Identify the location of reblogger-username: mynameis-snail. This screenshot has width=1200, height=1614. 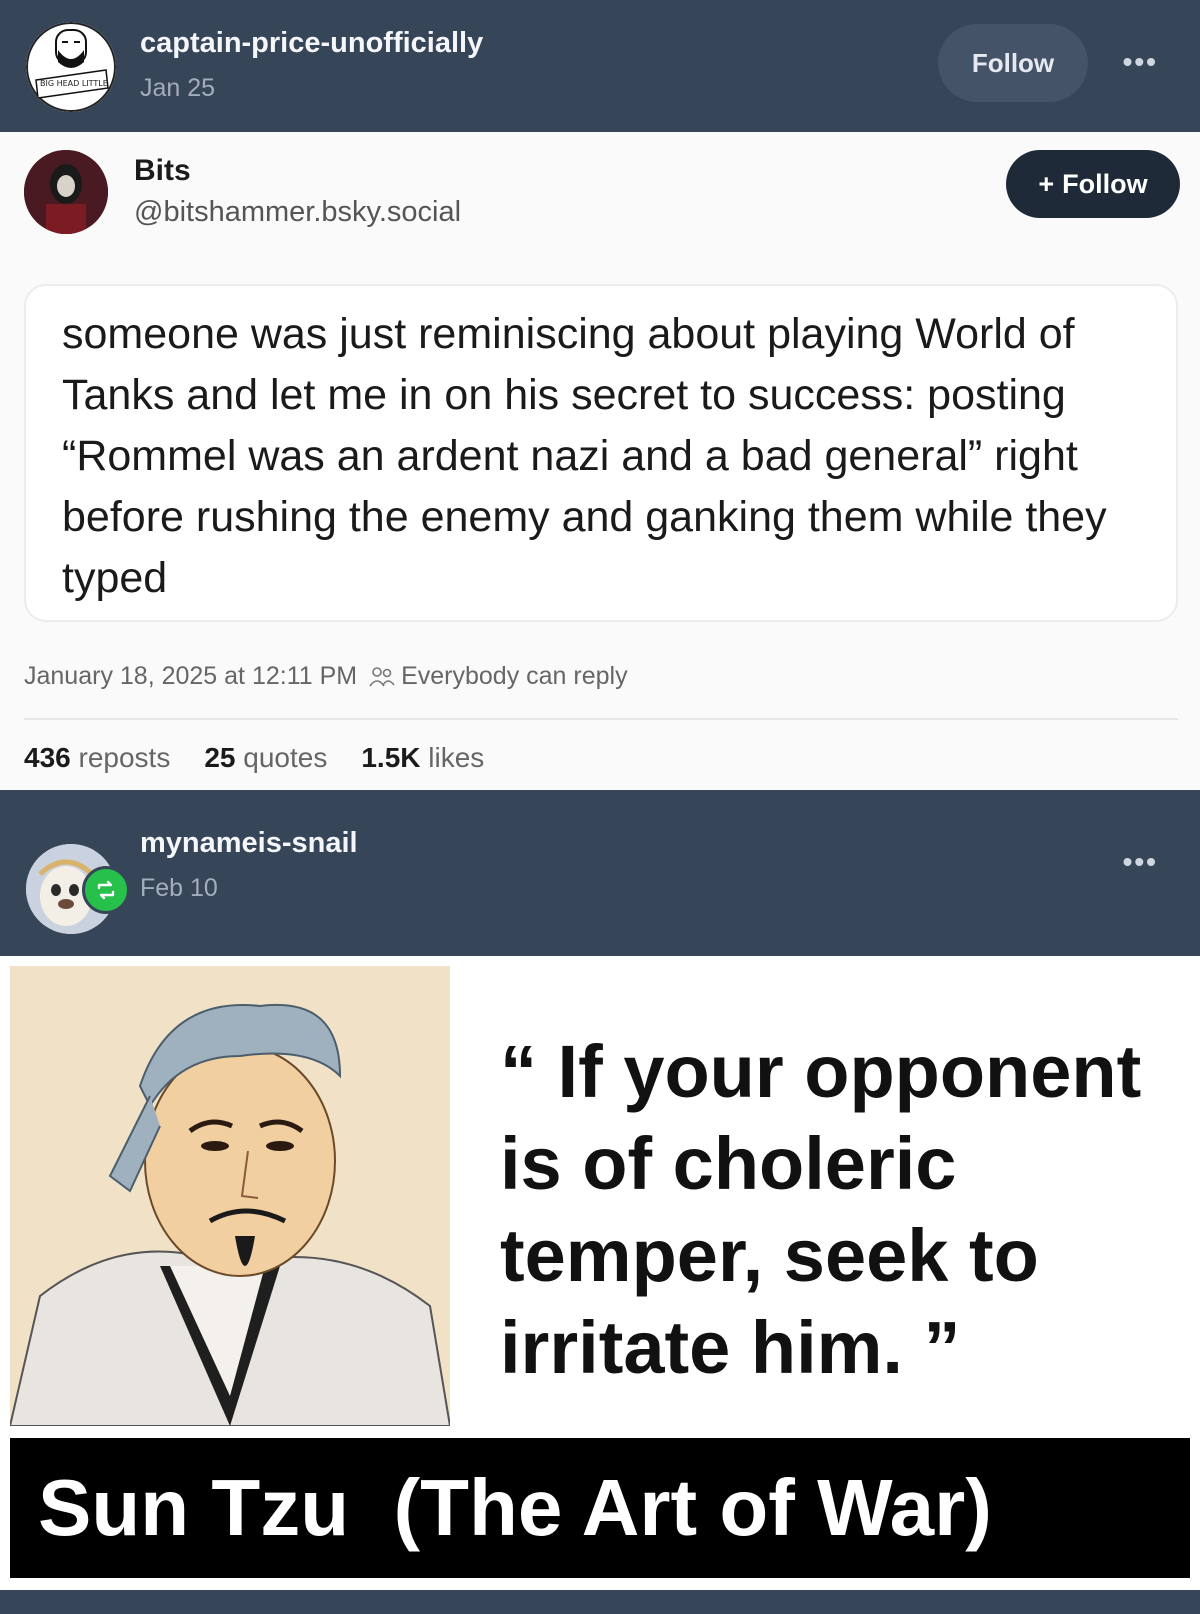
(249, 843).